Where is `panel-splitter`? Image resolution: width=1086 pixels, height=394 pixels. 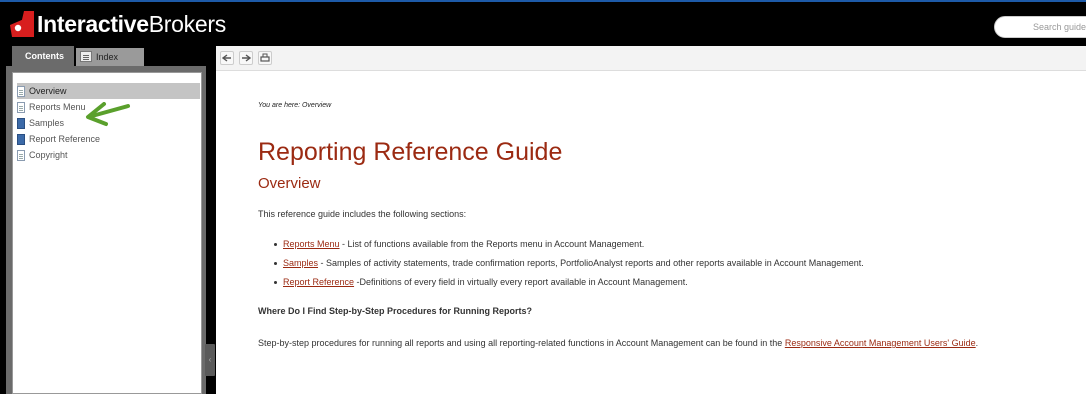 panel-splitter is located at coordinates (211, 220).